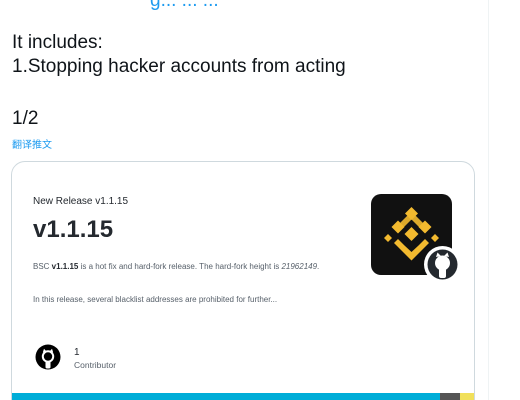 The width and height of the screenshot is (520, 400). Describe the element at coordinates (25, 118) in the screenshot. I see `tweet-thread-counter: 1/2` at that location.